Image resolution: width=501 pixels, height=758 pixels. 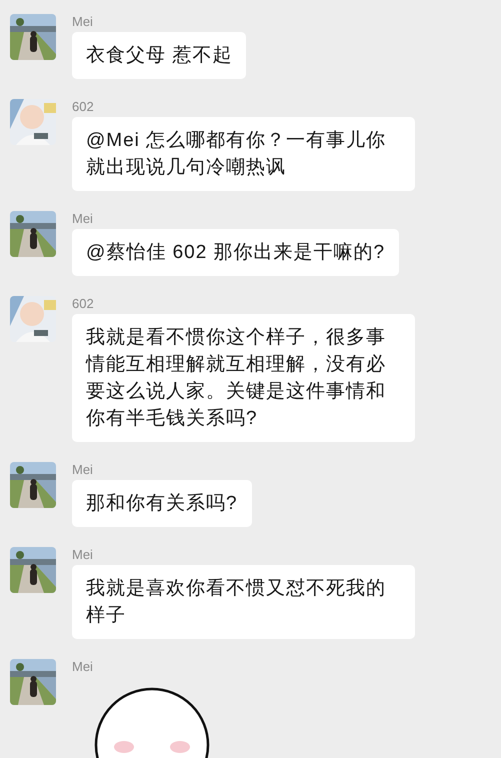 I want to click on message-bubble: 我就是看不惯你这个样子，很多事情能互相理解就互相理解，没有必要这么说人家。关键是这件事情和你有半毛钱关系吗?, so click(x=243, y=378).